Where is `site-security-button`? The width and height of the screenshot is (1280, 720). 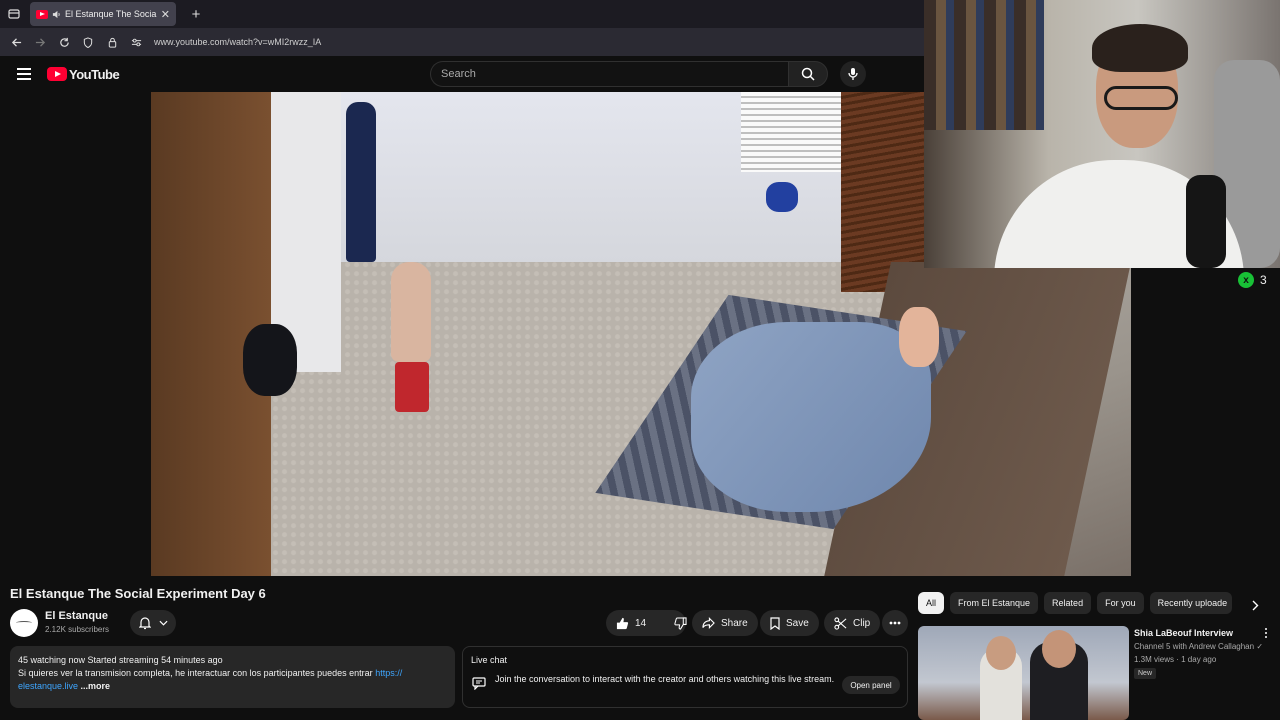
site-security-button is located at coordinates (112, 42).